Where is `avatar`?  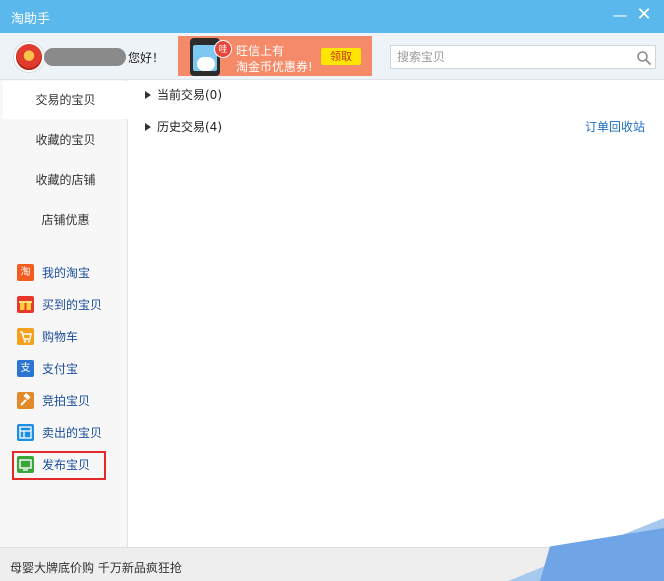
avatar is located at coordinates (29, 57).